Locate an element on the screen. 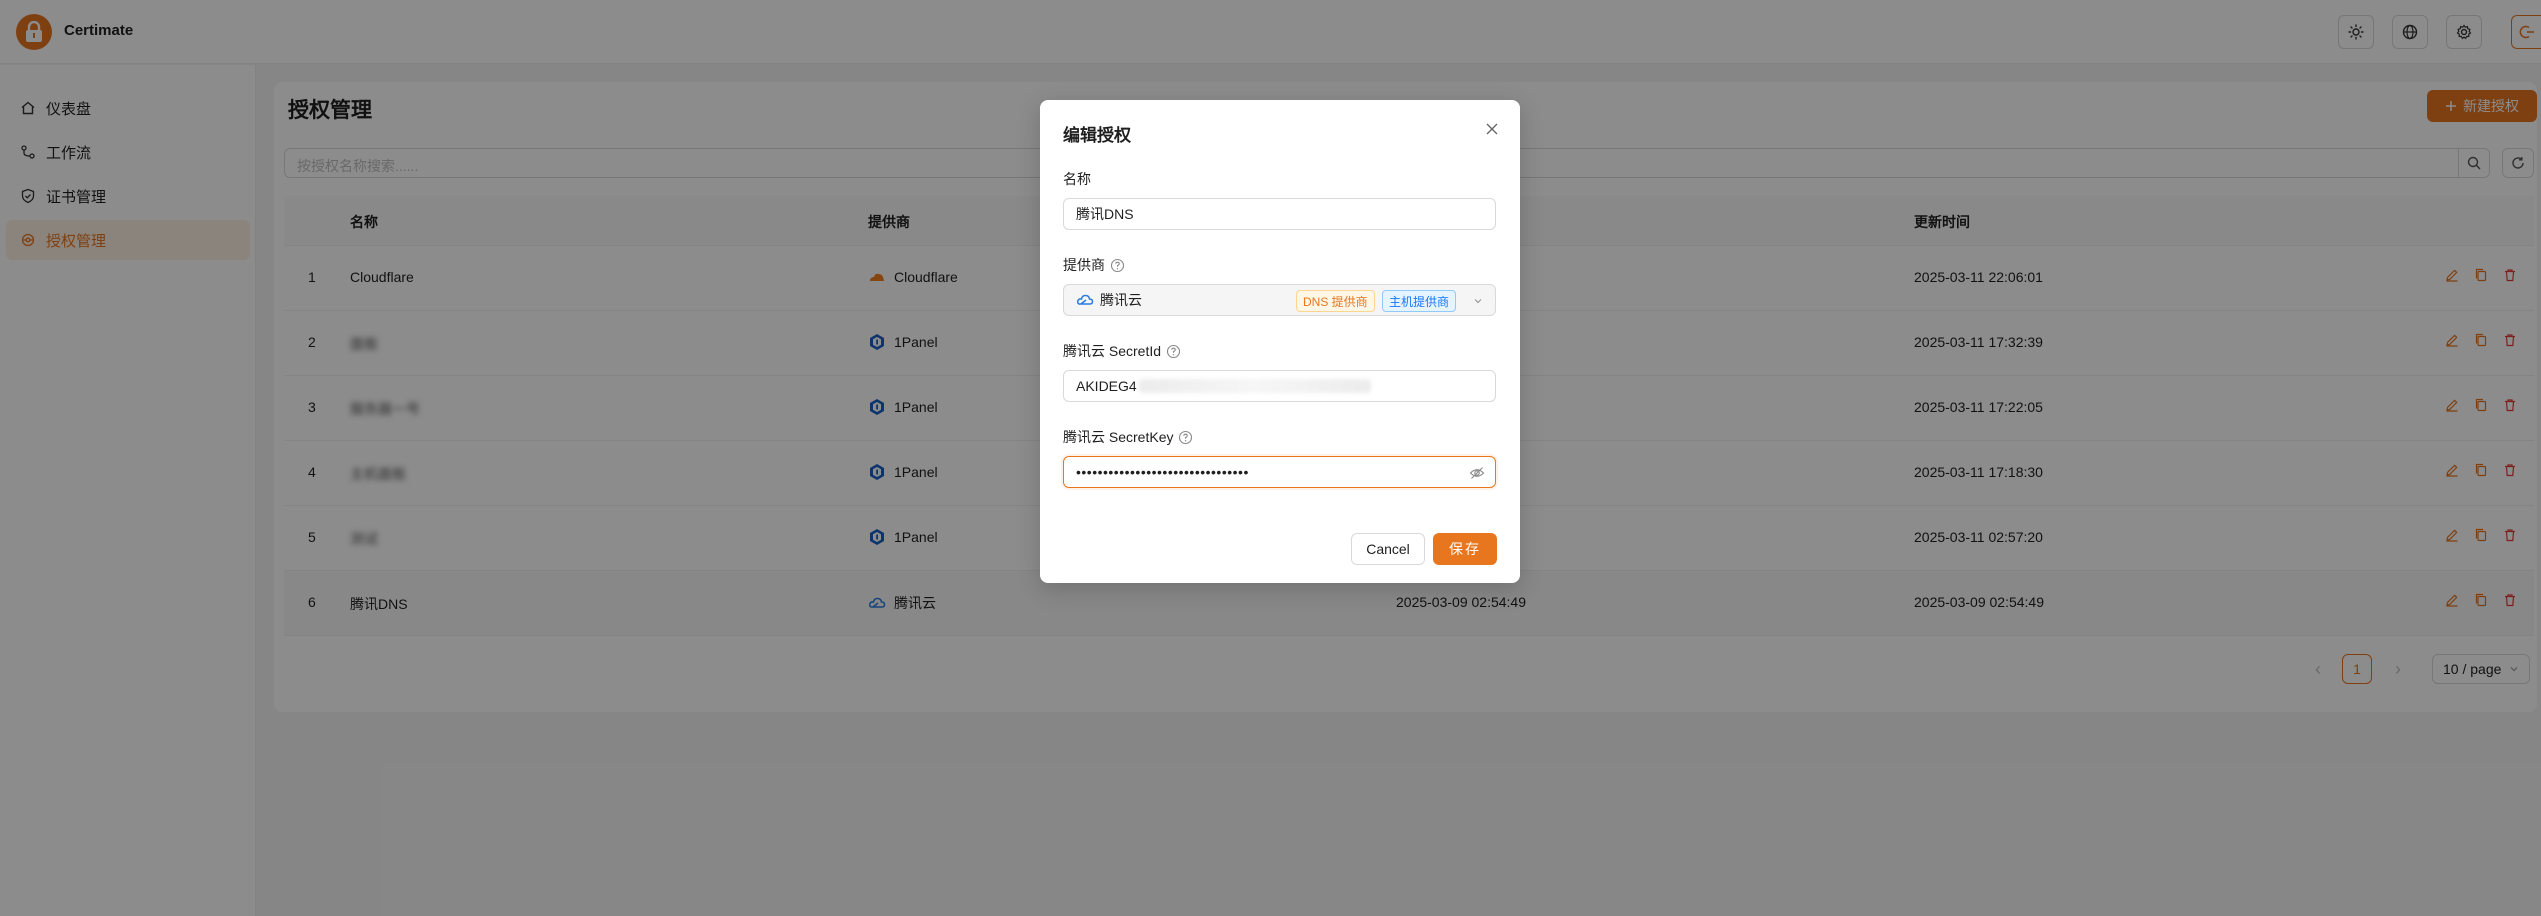 The image size is (2541, 916). provider-label-text: 提供商 is located at coordinates (1084, 265).